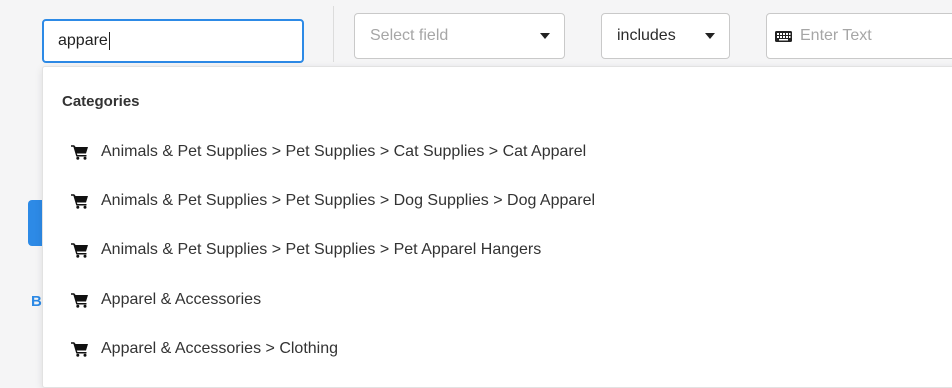  What do you see at coordinates (497, 349) in the screenshot?
I see `suggestion-item: Apparel & Accessories > Clothing` at bounding box center [497, 349].